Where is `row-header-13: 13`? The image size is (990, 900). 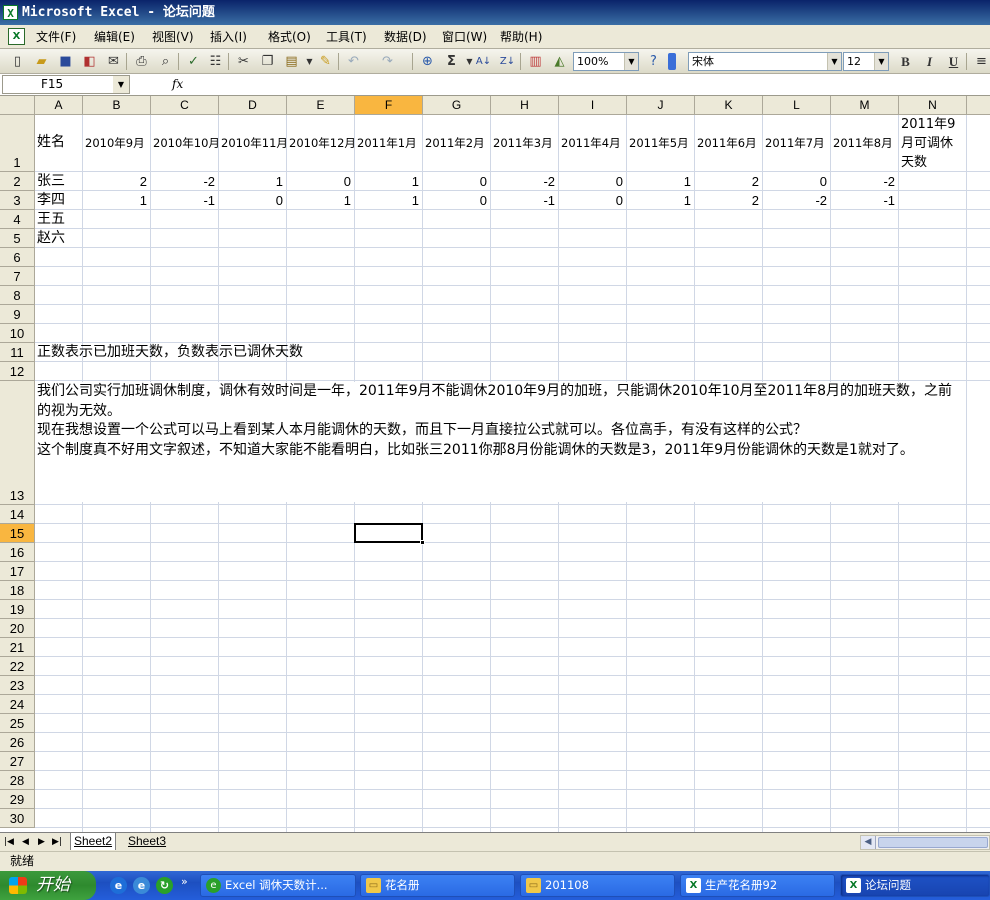
row-header-13: 13 is located at coordinates (17, 443).